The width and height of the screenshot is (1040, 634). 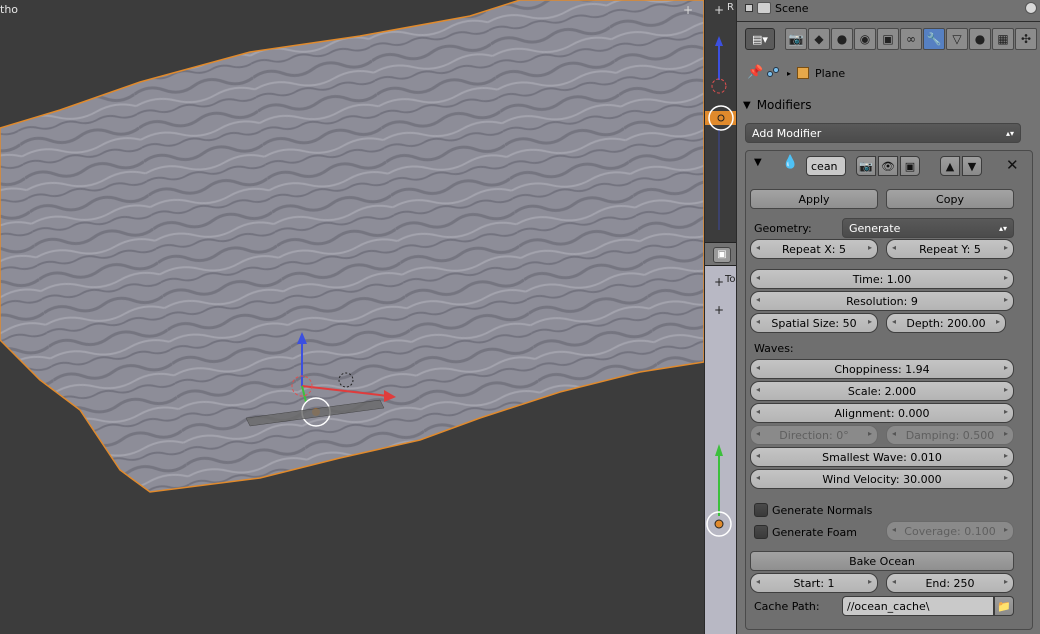 What do you see at coordinates (1012, 165) in the screenshot?
I see `close-icon: ✕` at bounding box center [1012, 165].